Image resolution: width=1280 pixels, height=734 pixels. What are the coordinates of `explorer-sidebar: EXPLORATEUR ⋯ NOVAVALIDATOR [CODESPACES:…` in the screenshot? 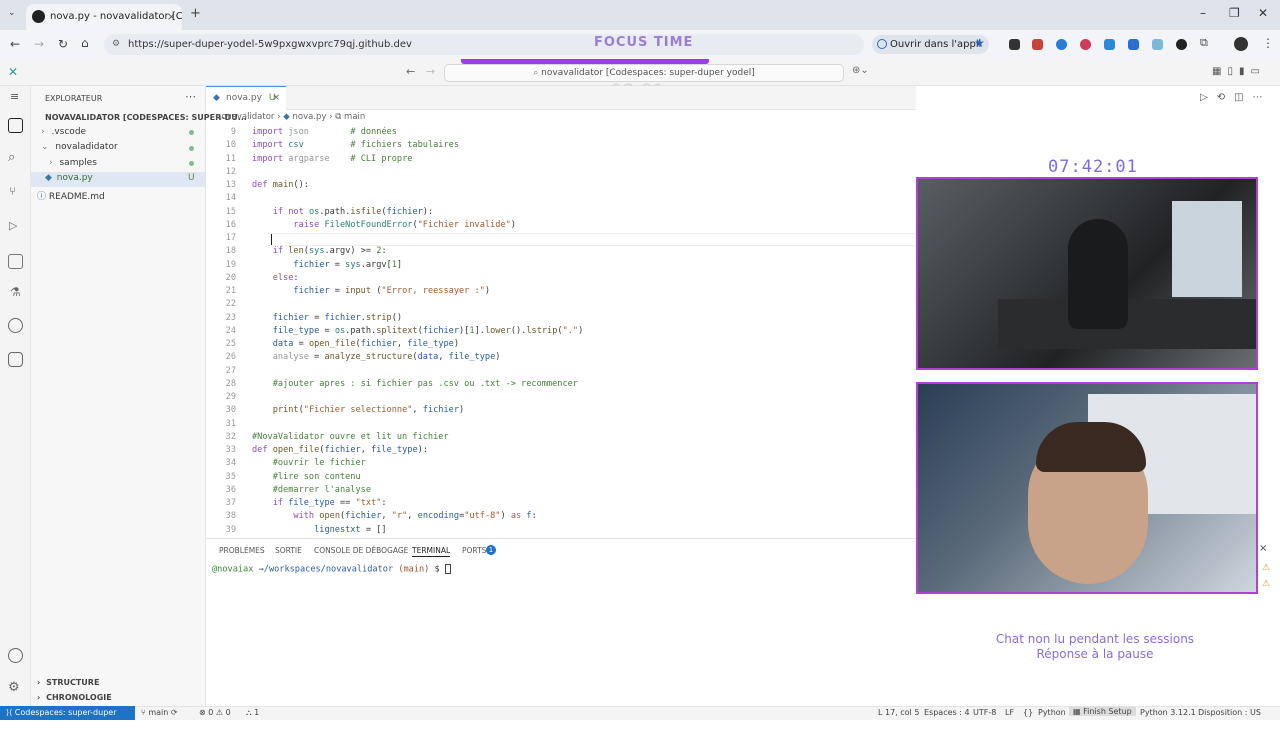 It's located at (139, 396).